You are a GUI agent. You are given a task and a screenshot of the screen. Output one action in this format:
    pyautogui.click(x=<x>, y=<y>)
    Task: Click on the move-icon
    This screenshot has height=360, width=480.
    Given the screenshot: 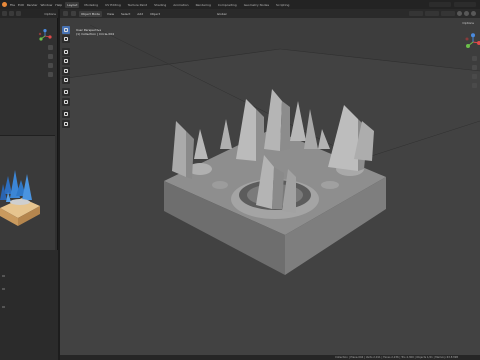 What is the action you would take?
    pyautogui.click(x=66, y=51)
    